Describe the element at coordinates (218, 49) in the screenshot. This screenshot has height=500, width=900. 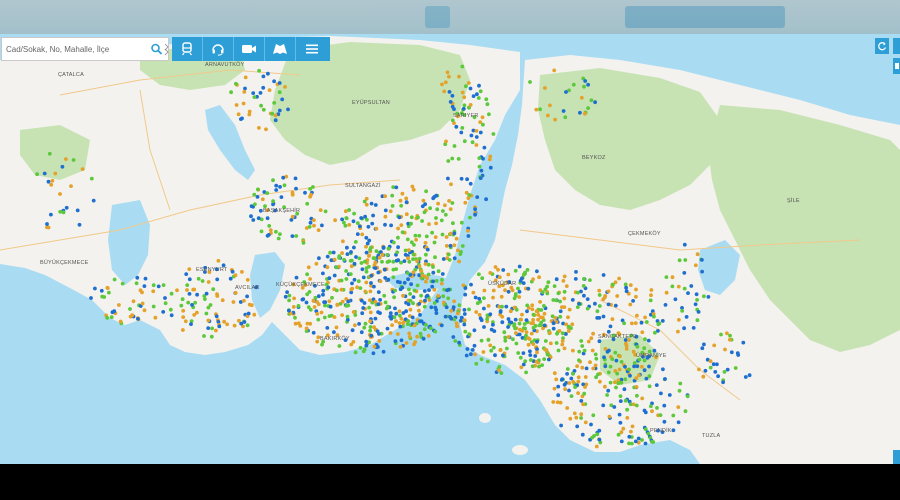
I see `support-button` at that location.